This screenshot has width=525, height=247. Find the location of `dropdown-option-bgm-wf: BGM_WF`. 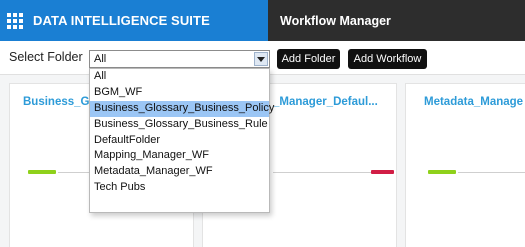

dropdown-option-bgm-wf: BGM_WF is located at coordinates (179, 93).